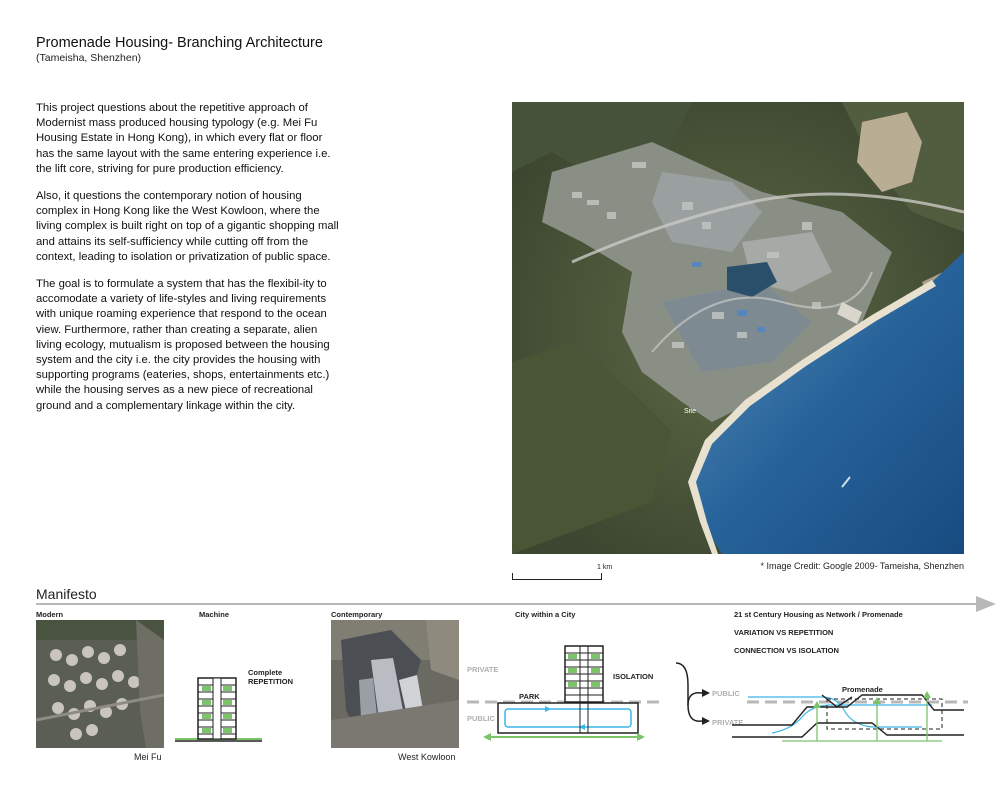 This screenshot has width=1000, height=786. I want to click on label-variation: VARIATION VS REPETITION, so click(784, 632).